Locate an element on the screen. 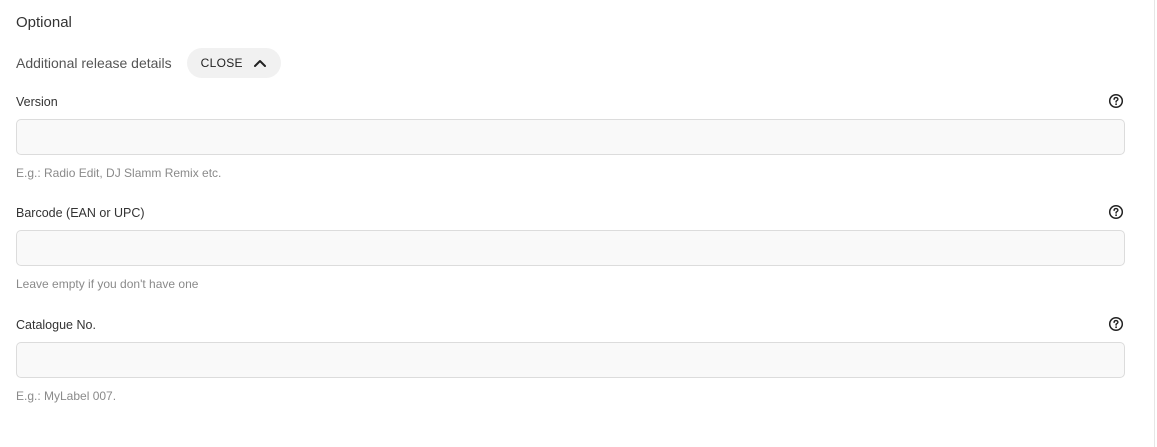 This screenshot has height=447, width=1157. barcode-label: Barcode (EAN or UPC) is located at coordinates (80, 213).